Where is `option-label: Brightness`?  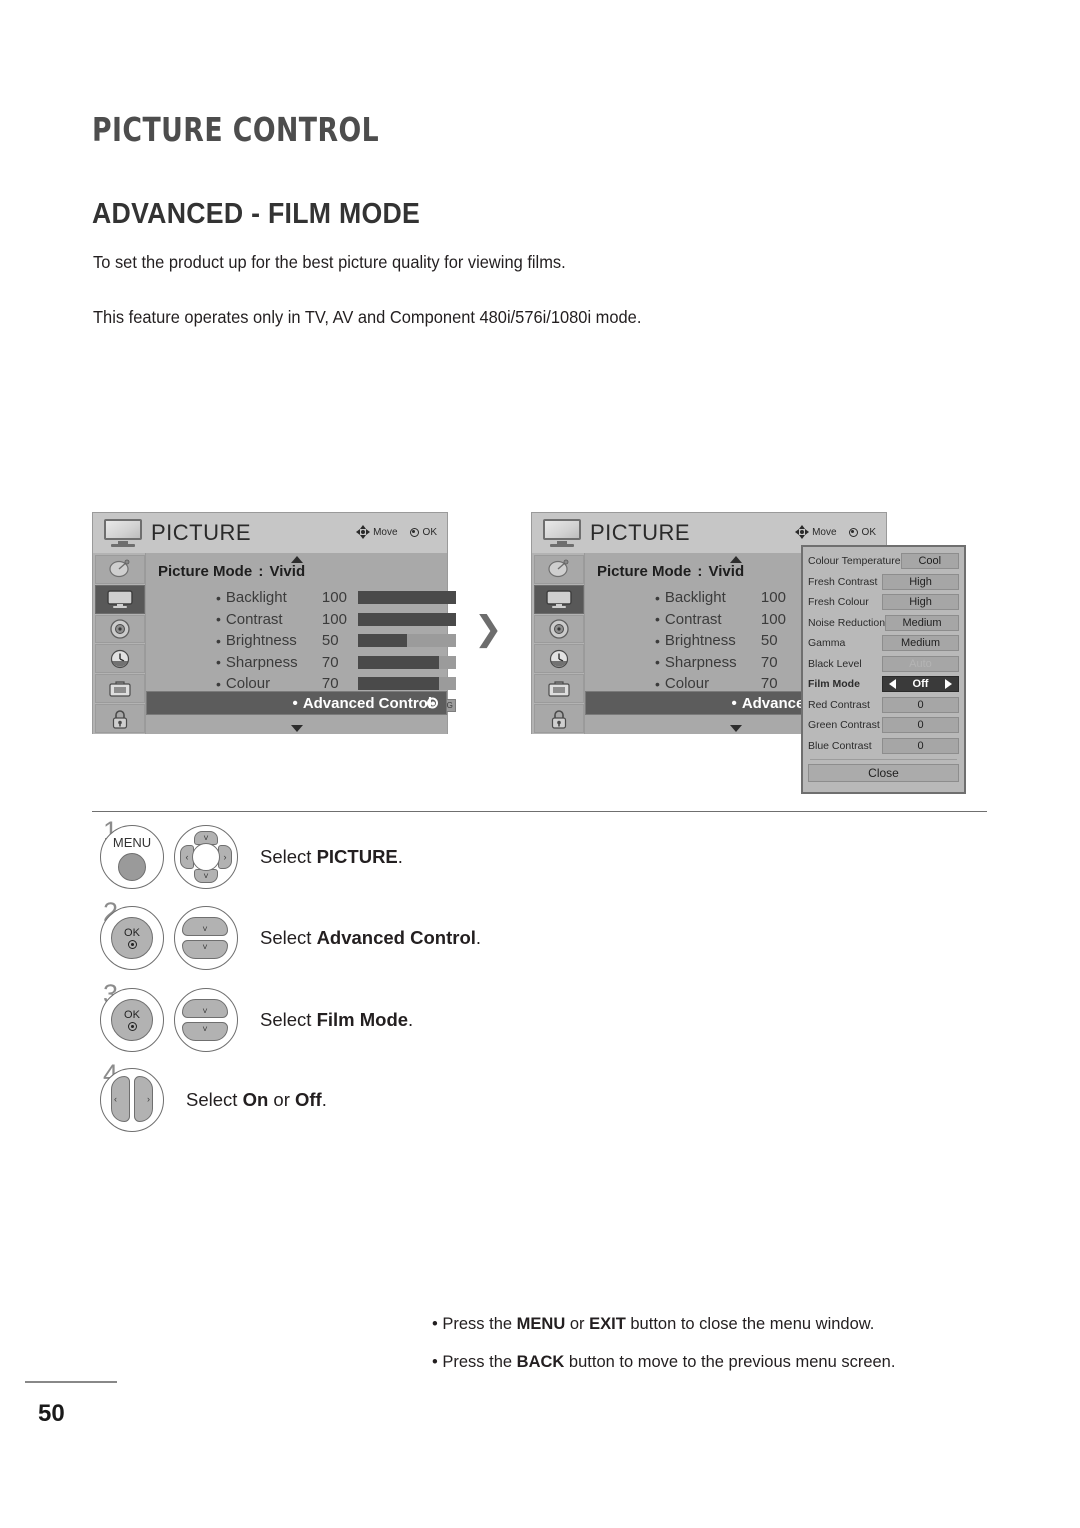 option-label: Brightness is located at coordinates (261, 641).